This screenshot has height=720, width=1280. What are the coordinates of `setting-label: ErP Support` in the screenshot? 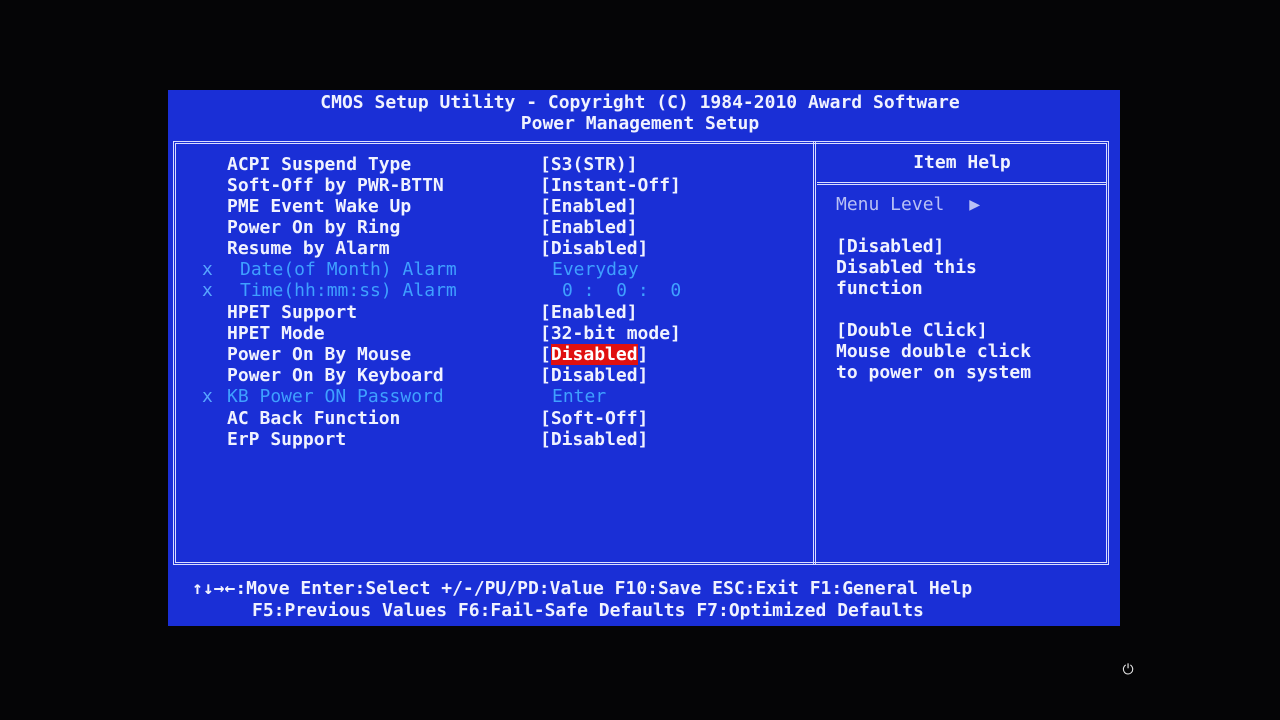 It's located at (287, 439).